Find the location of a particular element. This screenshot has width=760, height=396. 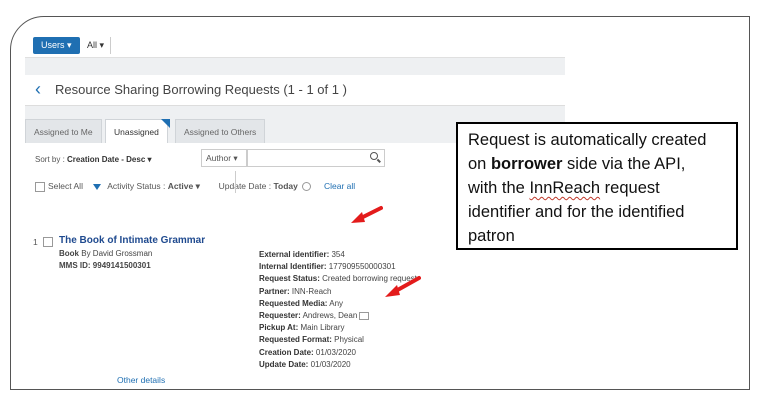

field-label: Pickup At: is located at coordinates (279, 328).